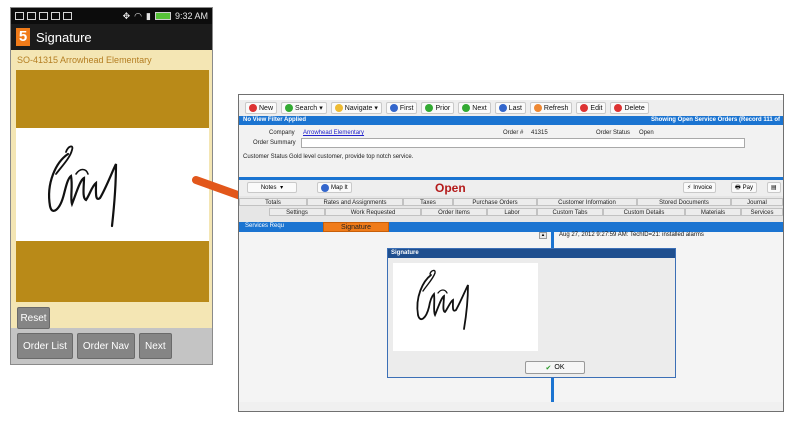  I want to click on signature-canvas, so click(112, 184).